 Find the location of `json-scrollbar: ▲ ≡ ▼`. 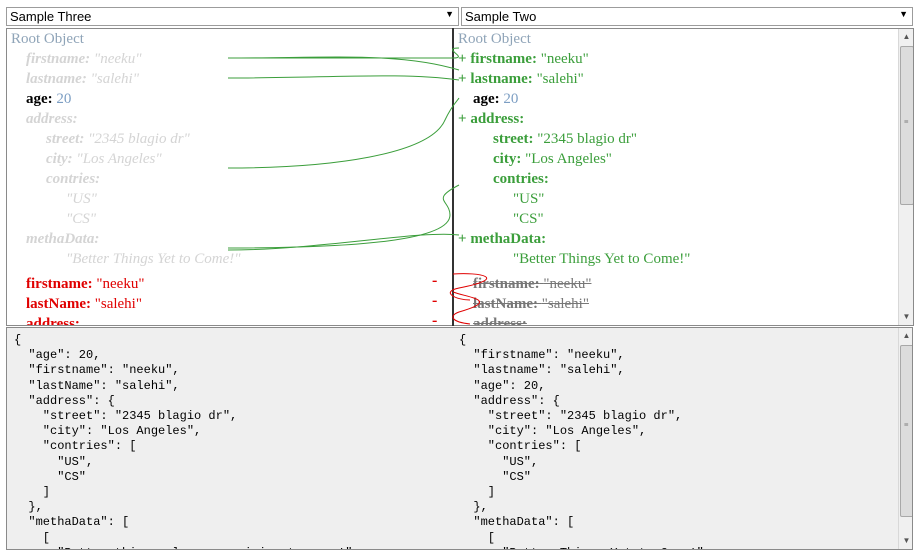

json-scrollbar: ▲ ≡ ▼ is located at coordinates (905, 438).